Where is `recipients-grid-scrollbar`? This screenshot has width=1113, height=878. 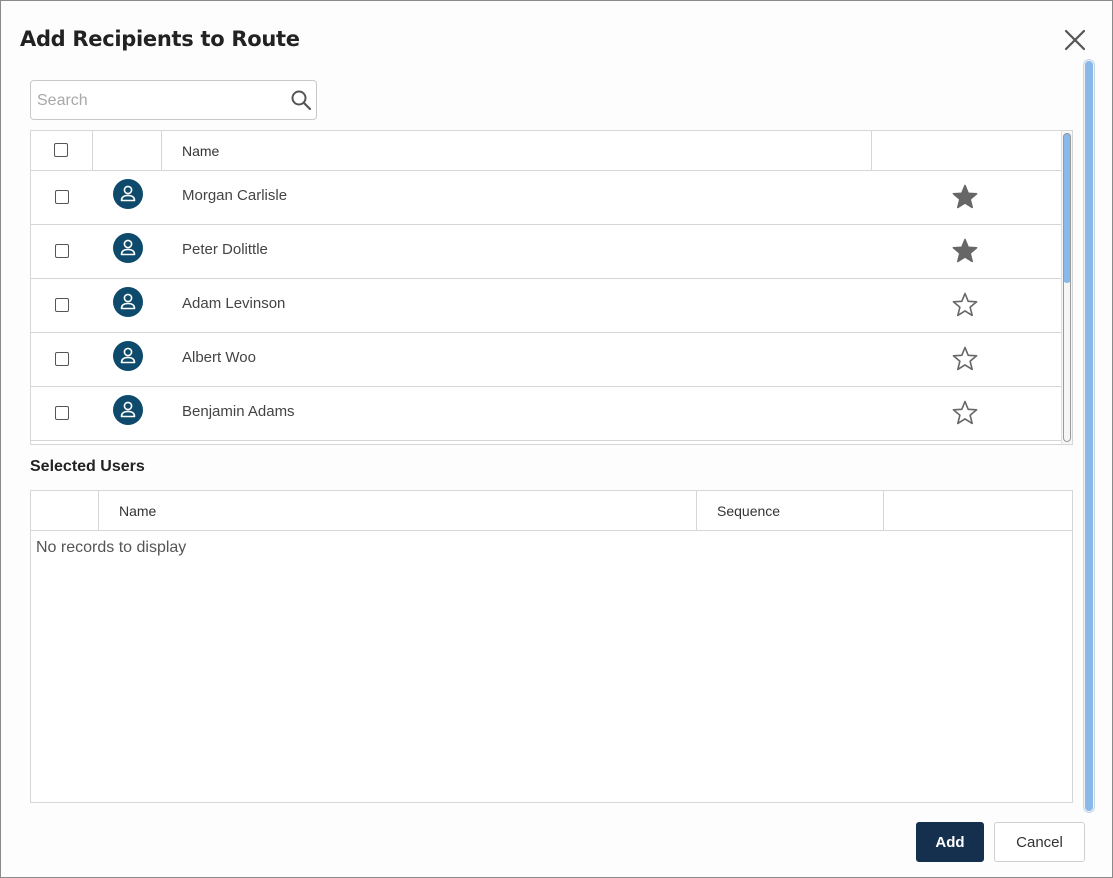
recipients-grid-scrollbar is located at coordinates (1066, 287).